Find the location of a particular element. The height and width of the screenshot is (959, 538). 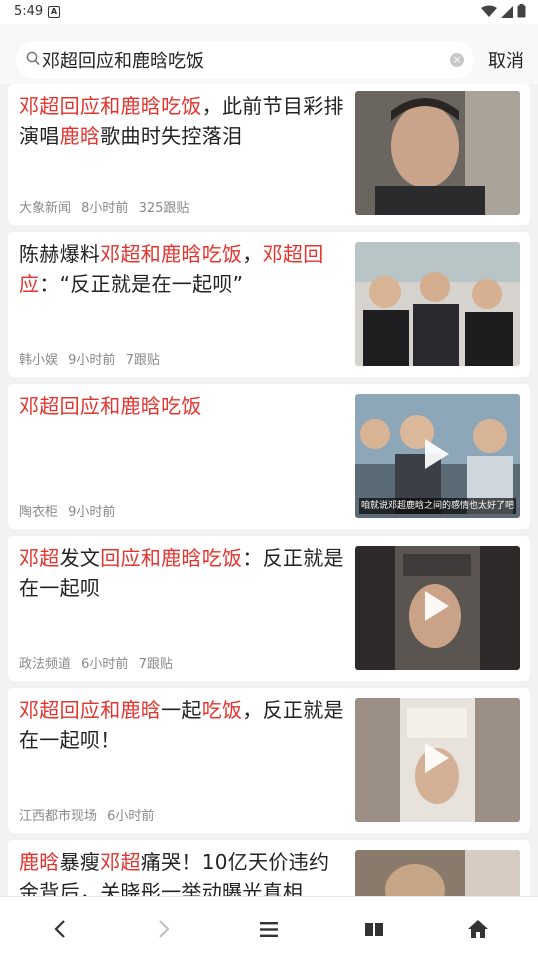

back-icon is located at coordinates (59, 929).